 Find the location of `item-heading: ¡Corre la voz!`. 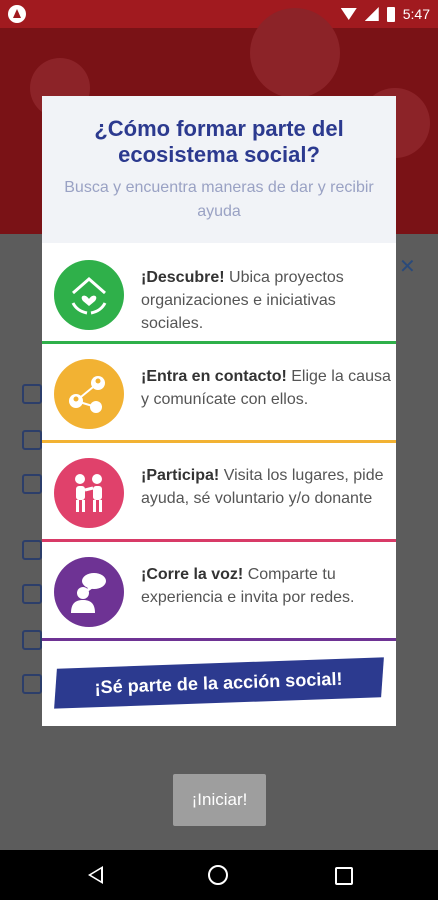

item-heading: ¡Corre la voz! is located at coordinates (192, 574).